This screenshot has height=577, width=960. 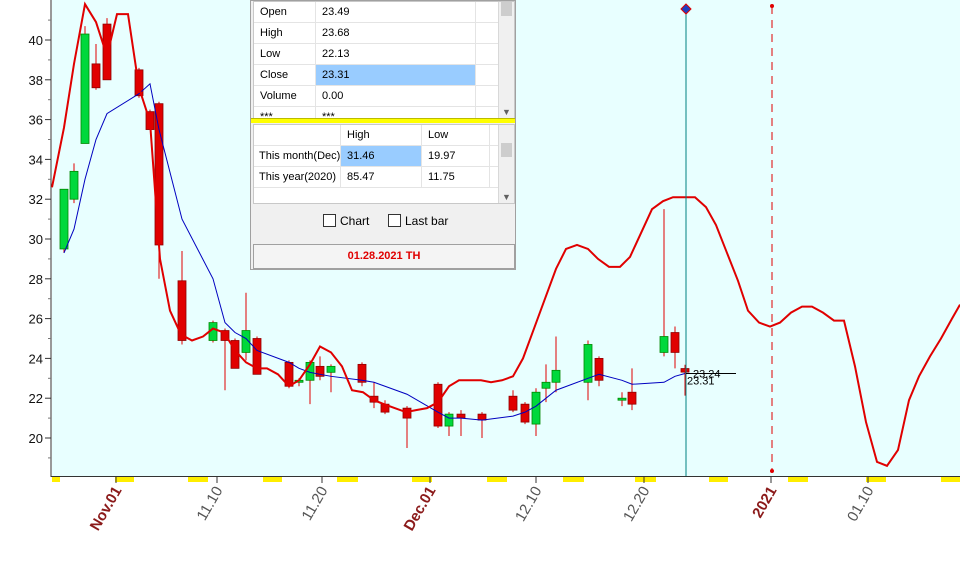 What do you see at coordinates (528, 504) in the screenshot?
I see `x-tick-label: 12.10` at bounding box center [528, 504].